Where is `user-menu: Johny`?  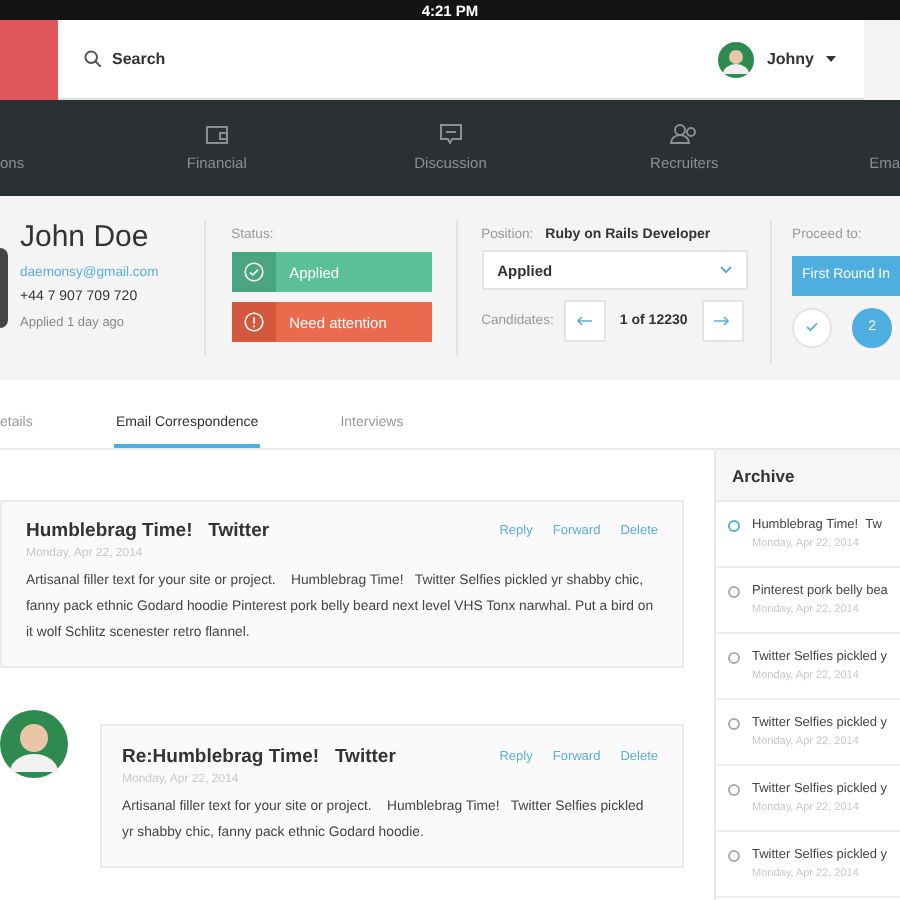 user-menu: Johny is located at coordinates (790, 59).